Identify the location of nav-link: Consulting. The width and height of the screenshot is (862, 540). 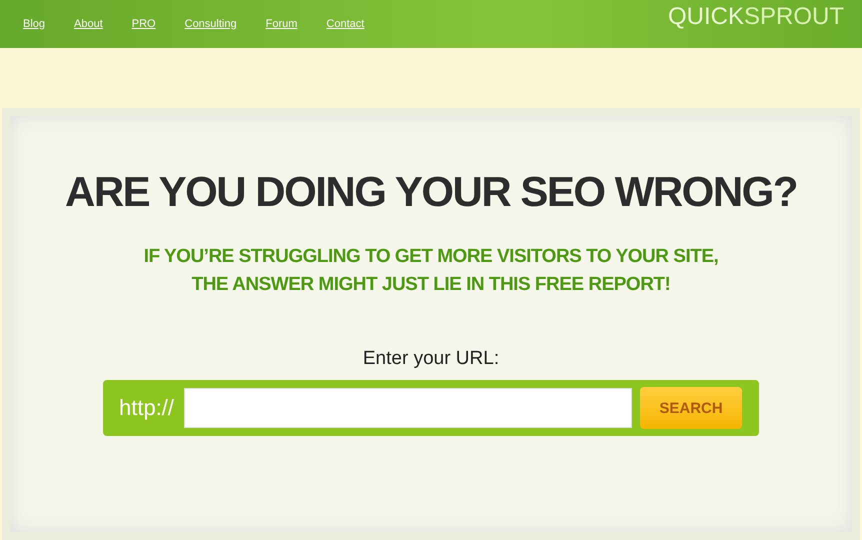
(210, 24).